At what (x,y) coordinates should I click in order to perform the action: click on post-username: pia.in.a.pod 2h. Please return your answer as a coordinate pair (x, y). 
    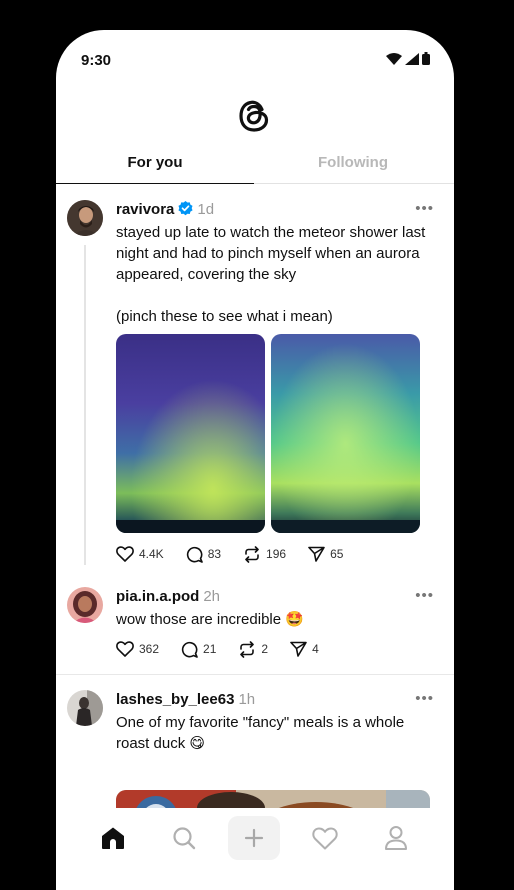
    Looking at the image, I should click on (168, 596).